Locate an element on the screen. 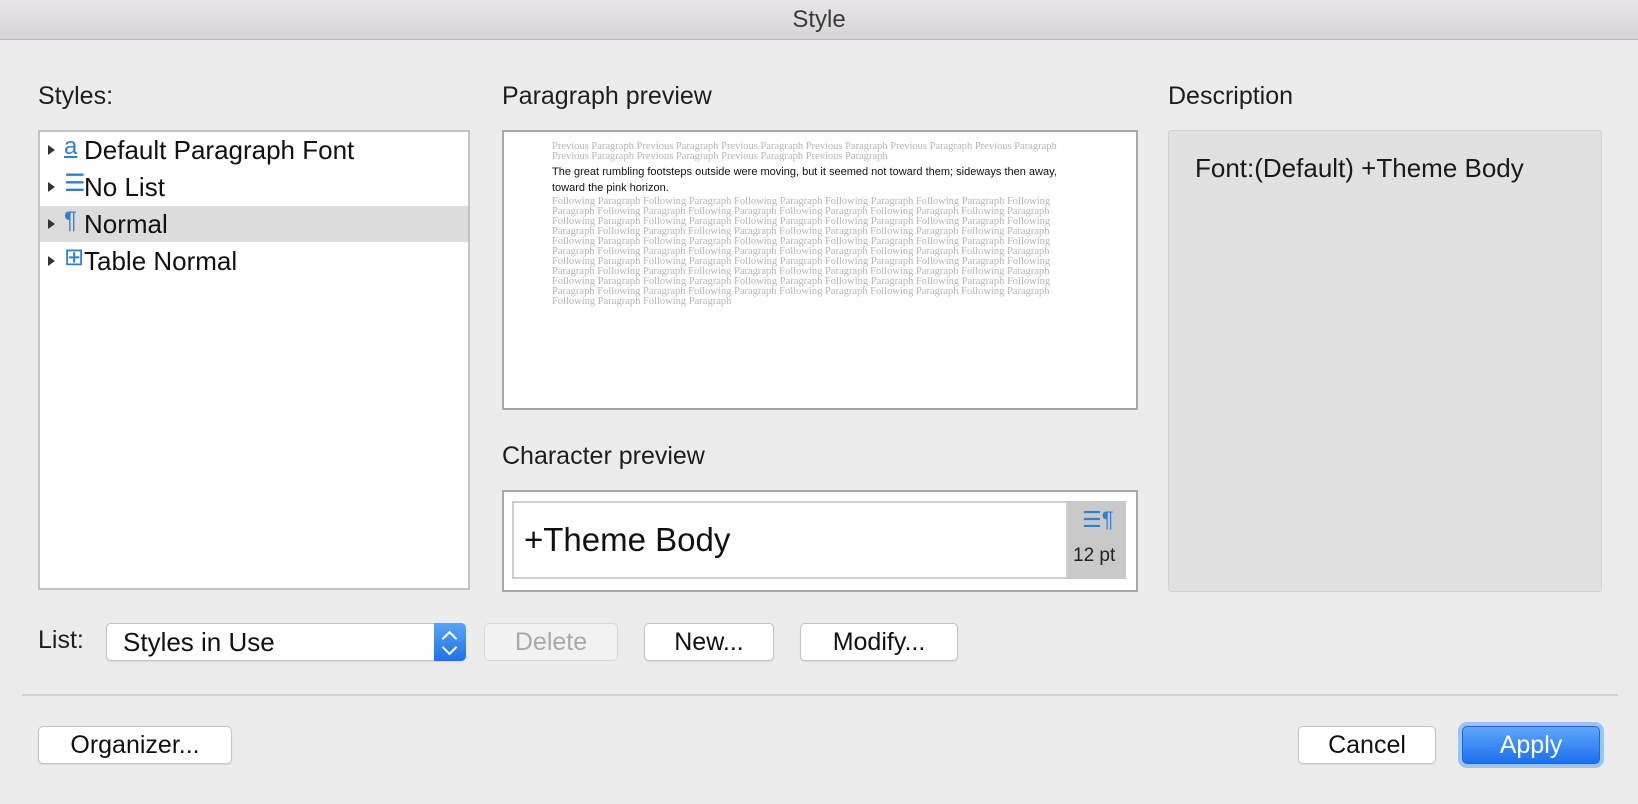 The image size is (1638, 804). style-item-normal: ¶ Normal is located at coordinates (254, 224).